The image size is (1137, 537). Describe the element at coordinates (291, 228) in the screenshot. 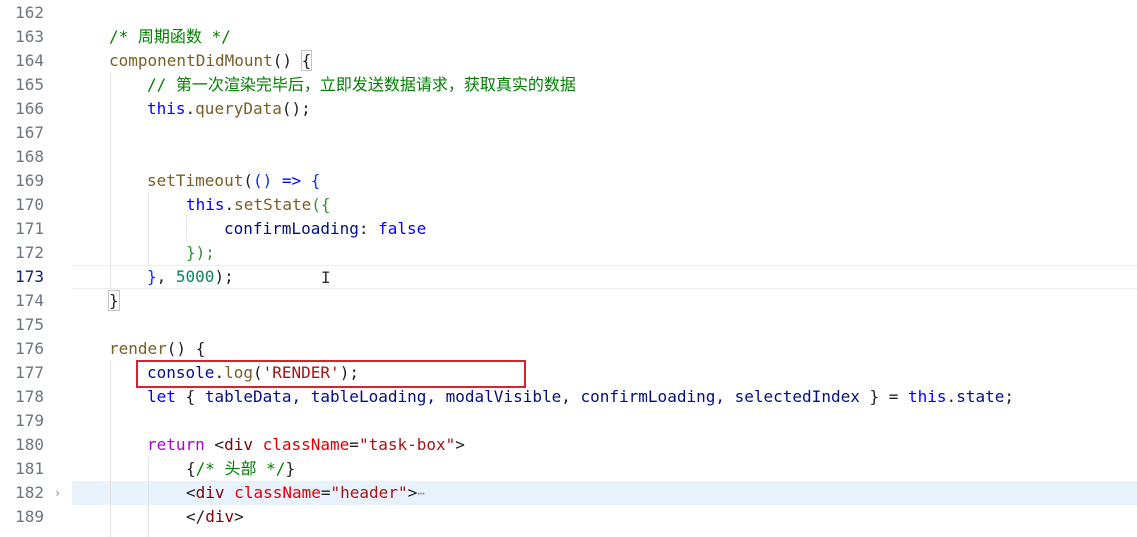

I see `code-property: confirmLoading` at that location.